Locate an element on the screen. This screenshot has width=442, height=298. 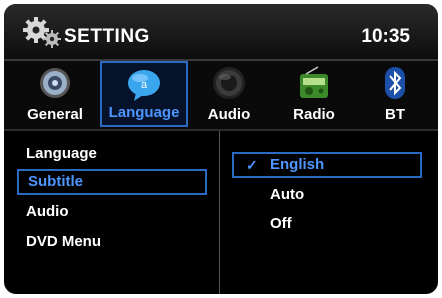
menu-item-dvd-menu: DVD Menu is located at coordinates (112, 242).